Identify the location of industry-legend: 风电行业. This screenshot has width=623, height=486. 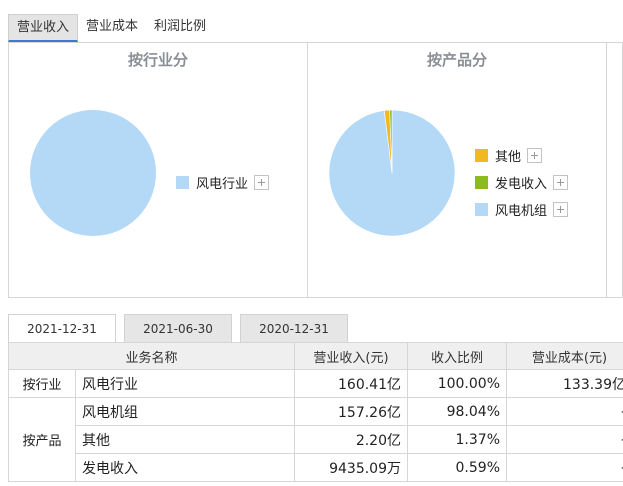
(223, 182).